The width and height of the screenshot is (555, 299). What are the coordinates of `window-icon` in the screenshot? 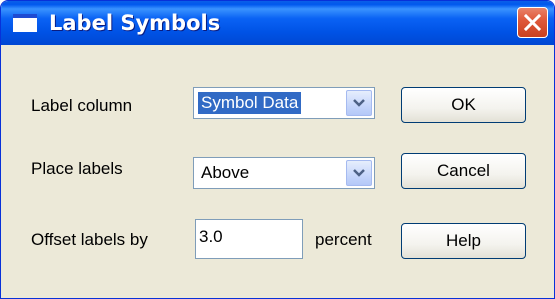 It's located at (25, 23).